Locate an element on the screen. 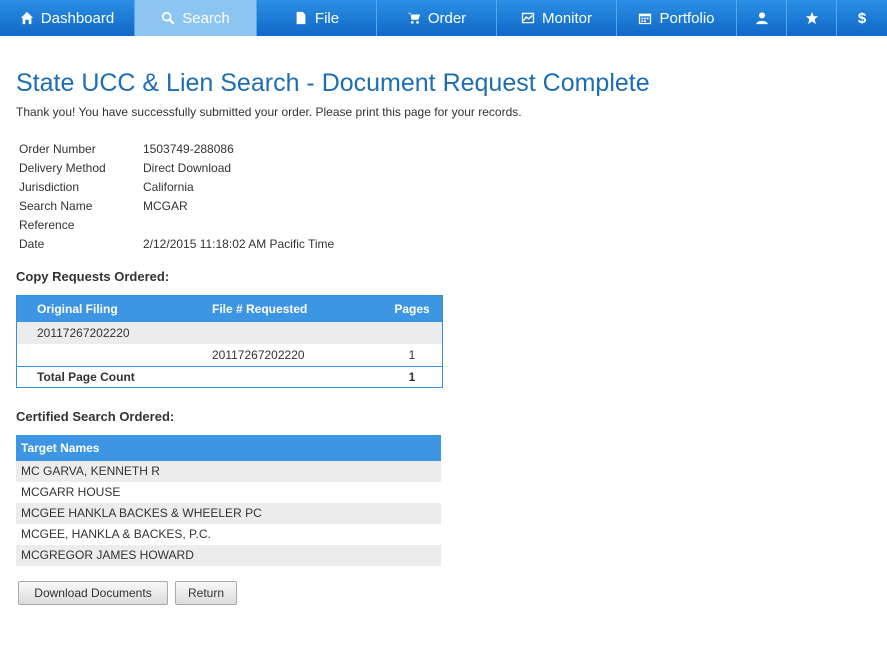 Image resolution: width=887 pixels, height=652 pixels. table-header: Target Names is located at coordinates (228, 448).